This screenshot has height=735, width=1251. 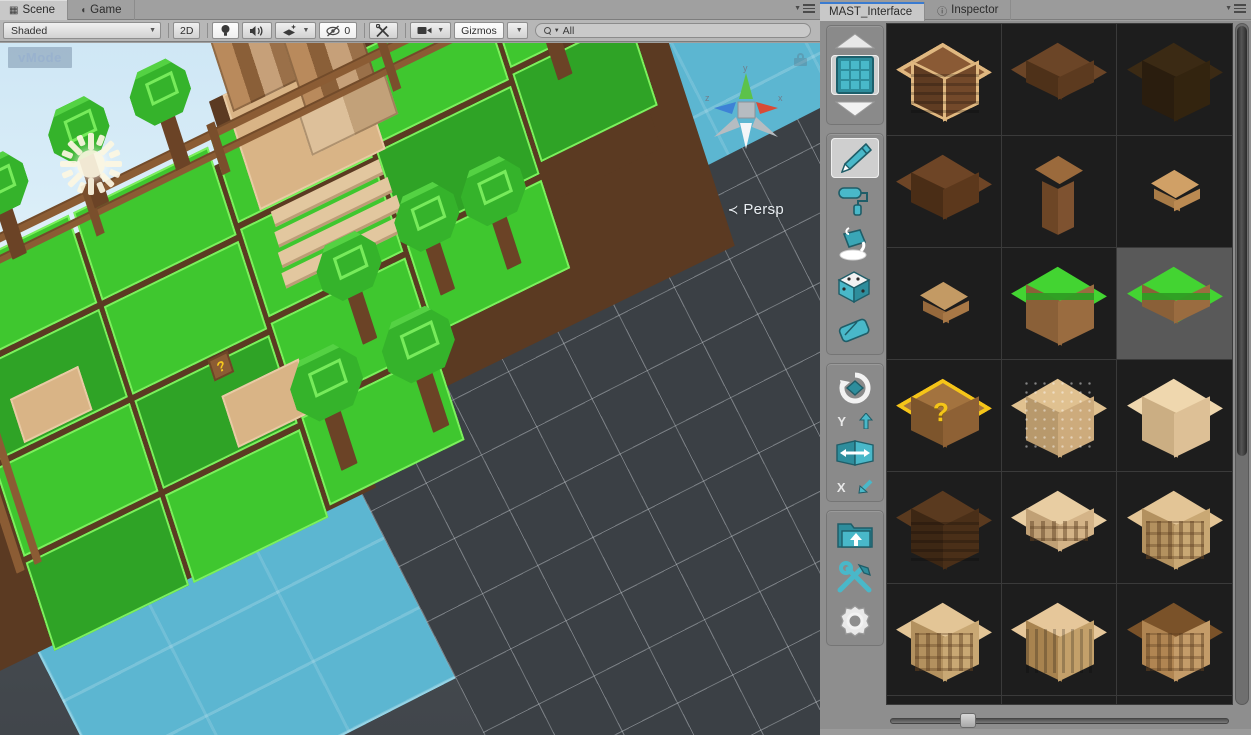 What do you see at coordinates (746, 110) in the screenshot?
I see `scene-view-gizmo: y x z` at bounding box center [746, 110].